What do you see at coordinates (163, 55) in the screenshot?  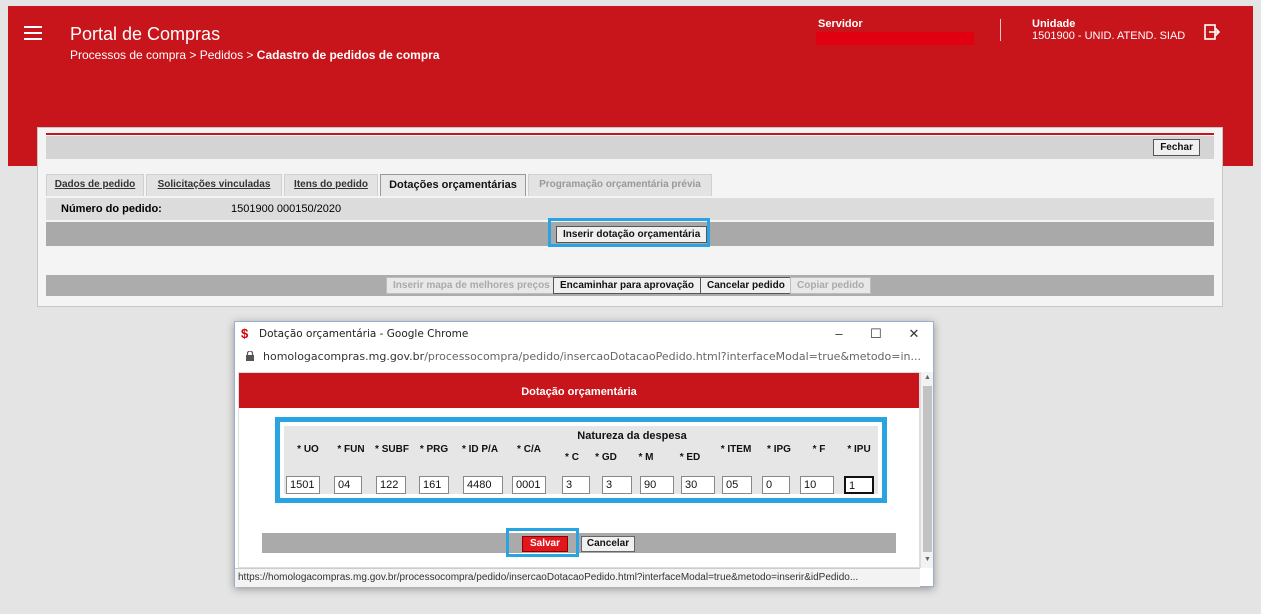 I see `breadcrumb-path: Processos de compra > Pedidos >` at bounding box center [163, 55].